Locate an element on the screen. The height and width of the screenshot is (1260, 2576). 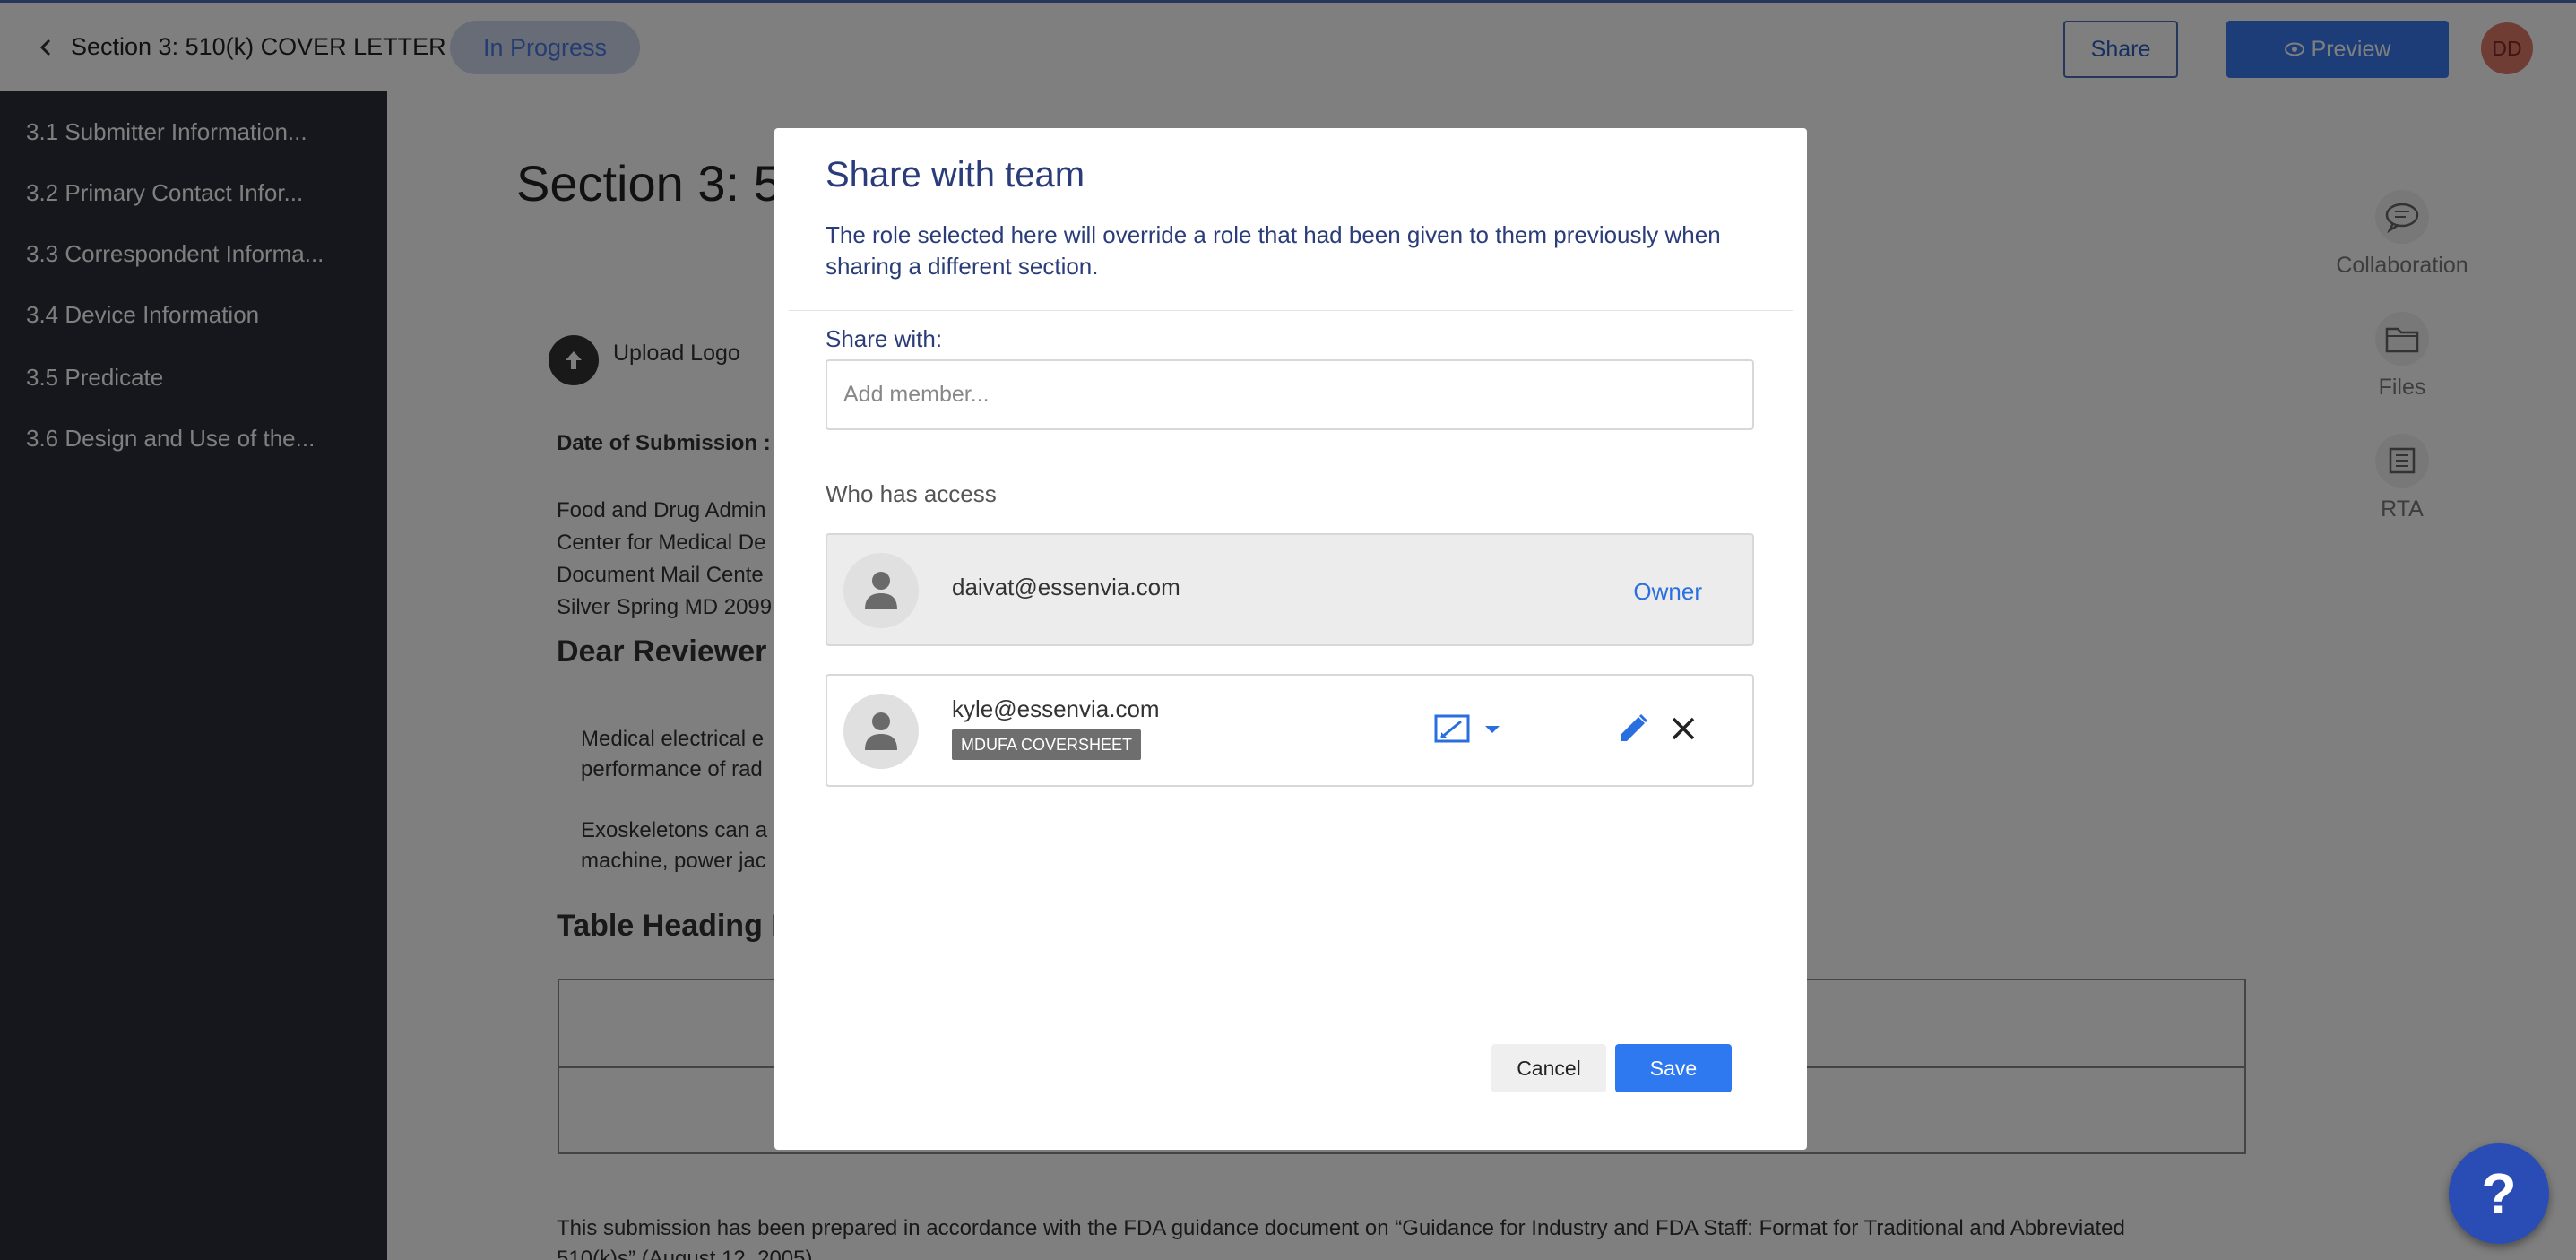
member-email: kyle@essenvia.com is located at coordinates (1056, 708).